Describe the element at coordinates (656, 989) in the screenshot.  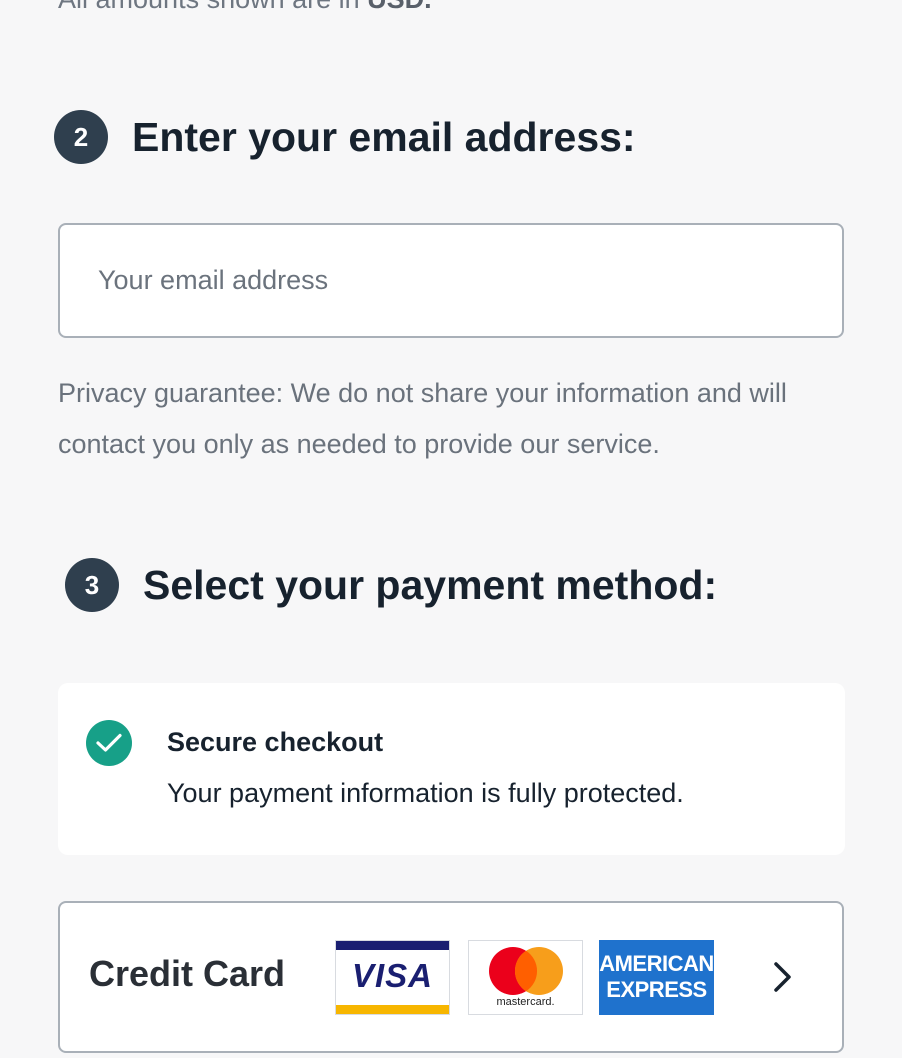
I see `amex-logo-line2: EXPRESS` at that location.